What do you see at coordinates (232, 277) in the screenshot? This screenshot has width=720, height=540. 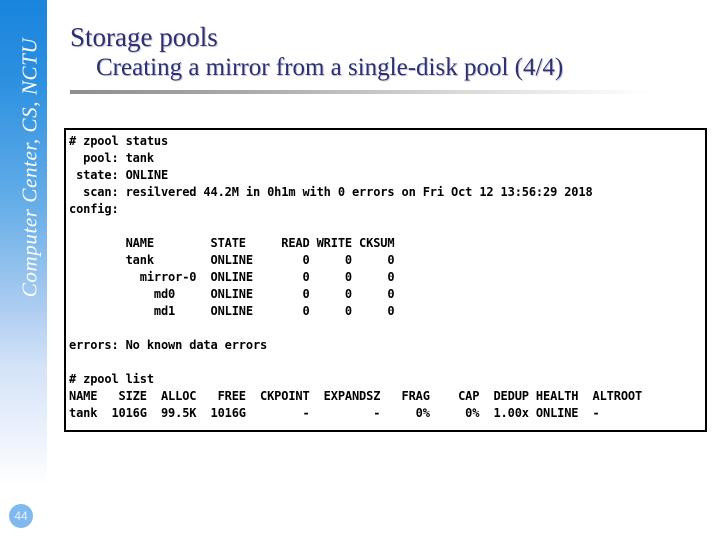 I see `terminal-line: mirror-0 ONLINE 0 0 0` at bounding box center [232, 277].